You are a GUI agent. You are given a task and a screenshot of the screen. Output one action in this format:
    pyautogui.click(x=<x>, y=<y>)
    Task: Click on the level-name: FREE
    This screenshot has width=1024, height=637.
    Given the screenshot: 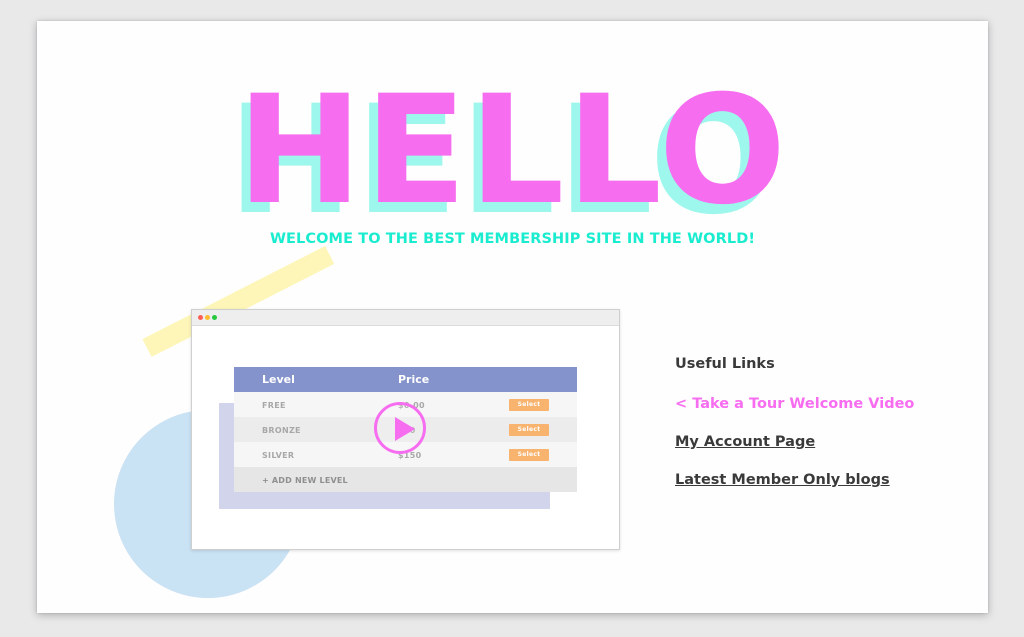 What is the action you would take?
    pyautogui.click(x=274, y=405)
    